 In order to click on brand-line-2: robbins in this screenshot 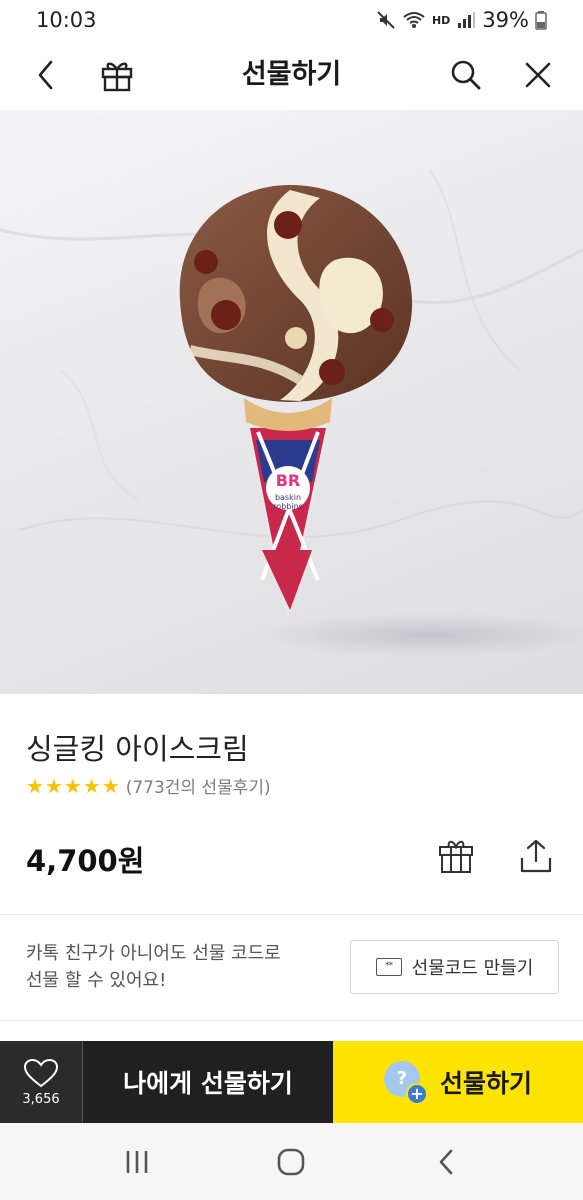, I will do `click(288, 506)`.